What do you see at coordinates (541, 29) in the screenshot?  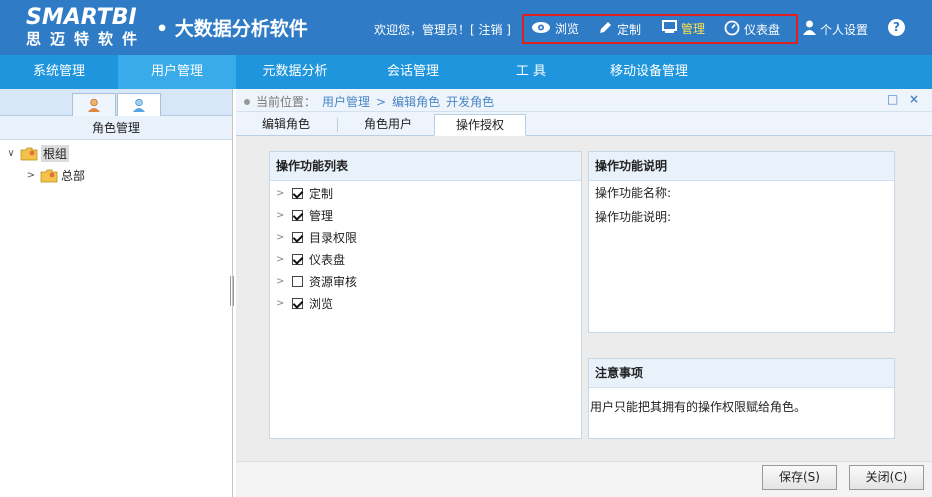 I see `eye-icon` at bounding box center [541, 29].